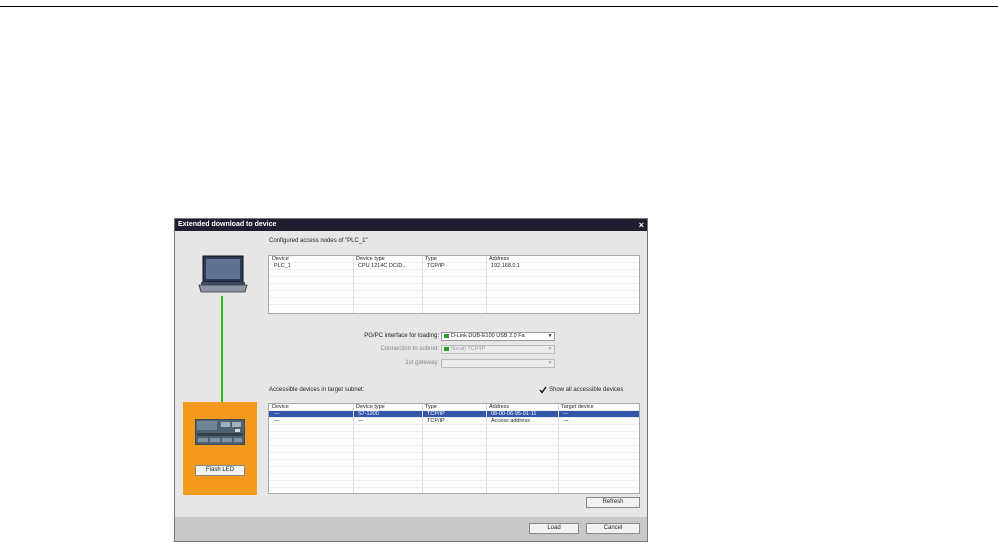 The width and height of the screenshot is (998, 543). What do you see at coordinates (220, 432) in the screenshot?
I see `plc-device-icon` at bounding box center [220, 432].